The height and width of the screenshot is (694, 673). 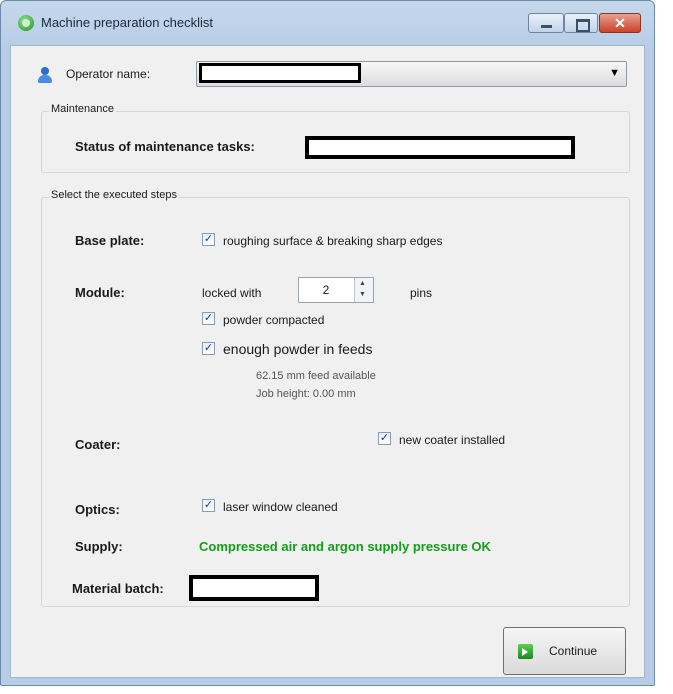 I want to click on operator-name-label: Operator name:, so click(x=108, y=74).